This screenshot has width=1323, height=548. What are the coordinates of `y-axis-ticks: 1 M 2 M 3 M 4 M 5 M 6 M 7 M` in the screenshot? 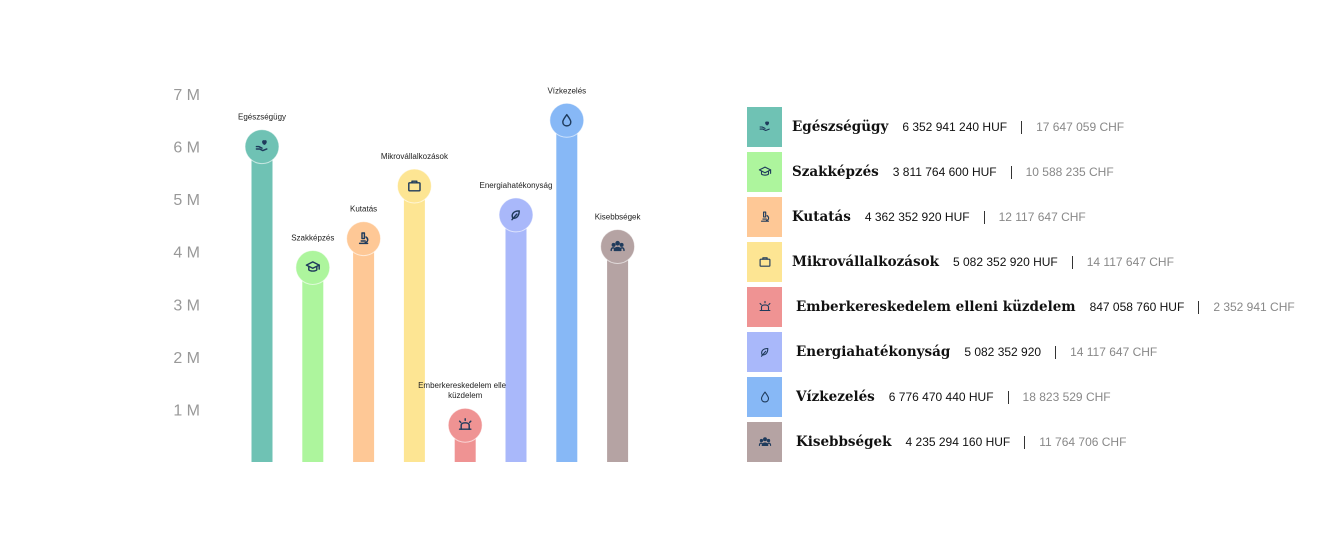 It's located at (186, 253).